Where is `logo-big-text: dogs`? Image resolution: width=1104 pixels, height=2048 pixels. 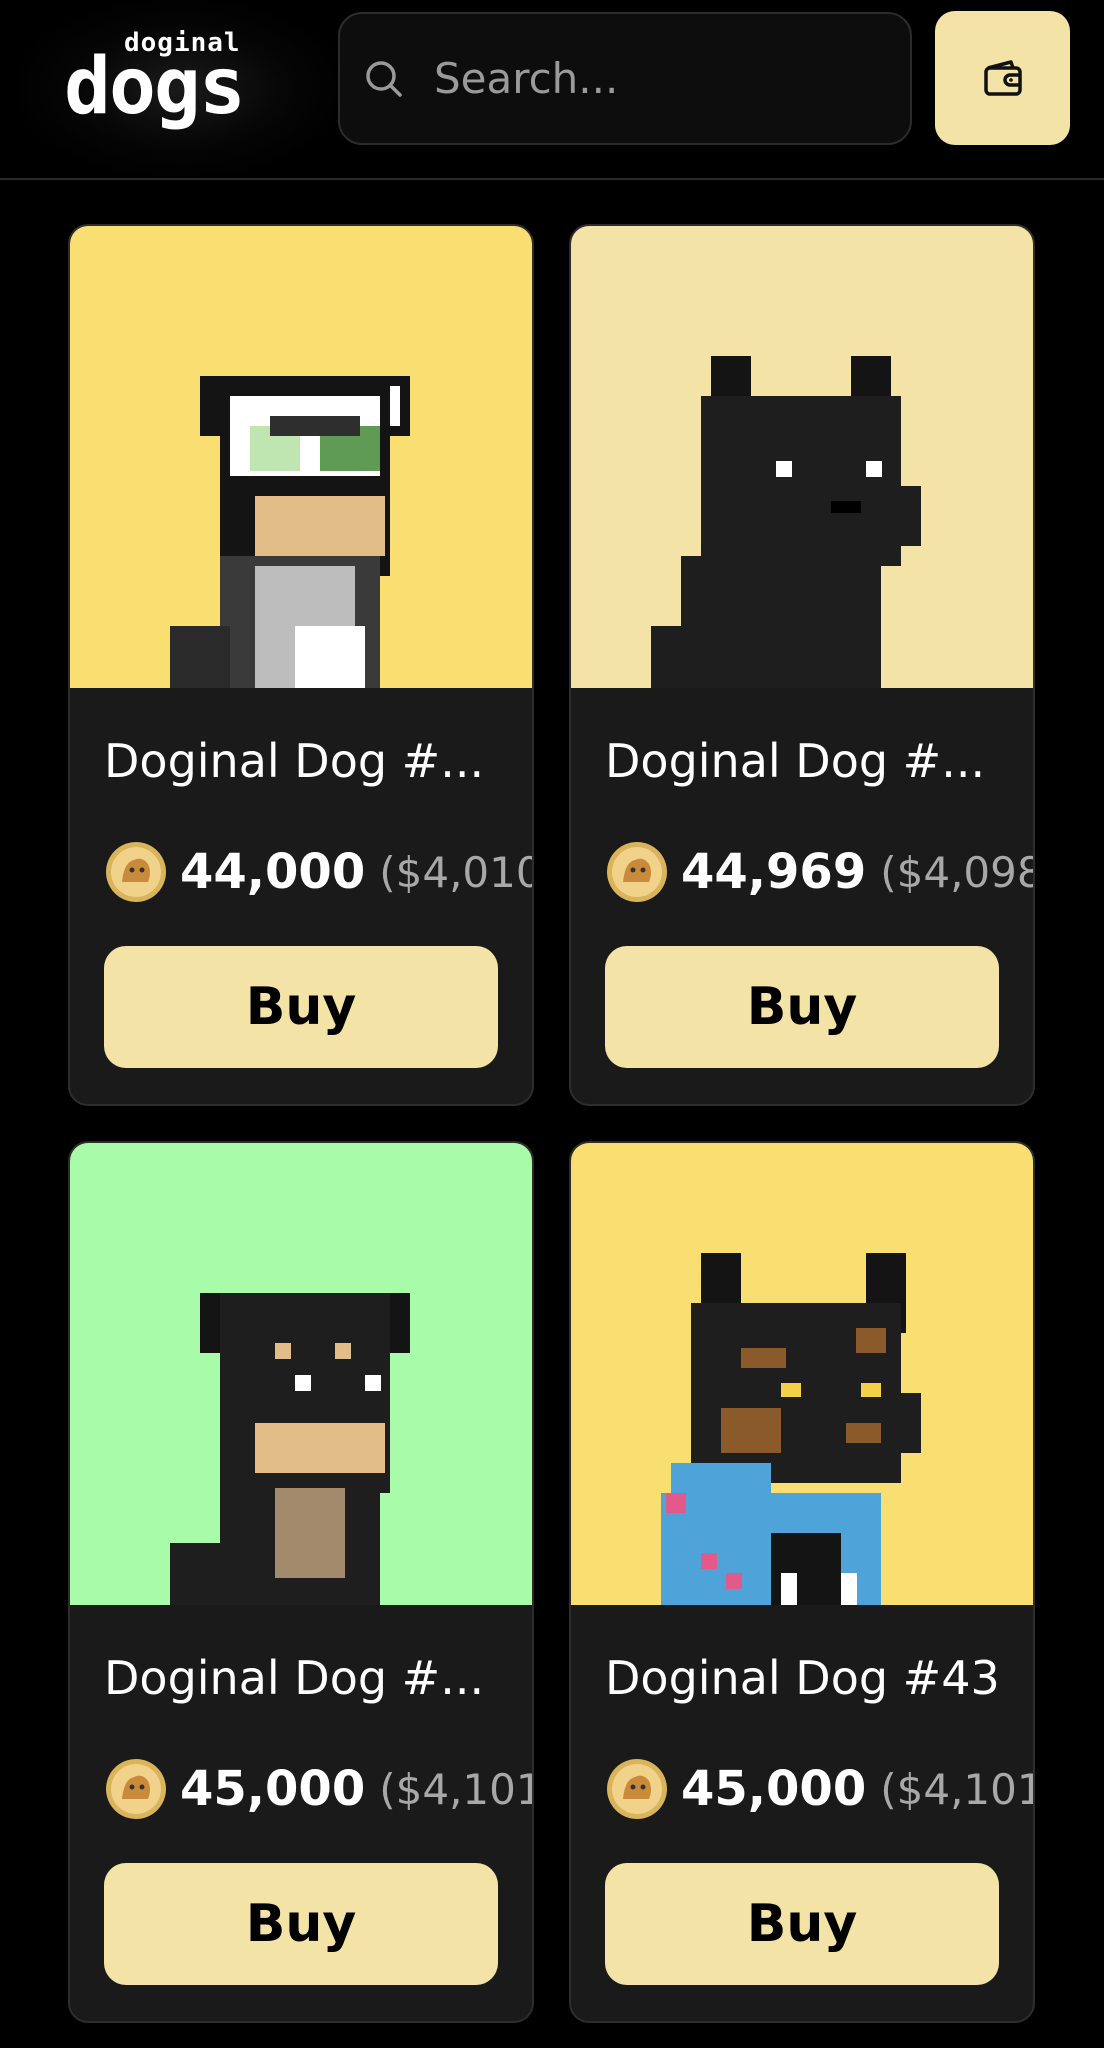 logo-big-text: dogs is located at coordinates (155, 87).